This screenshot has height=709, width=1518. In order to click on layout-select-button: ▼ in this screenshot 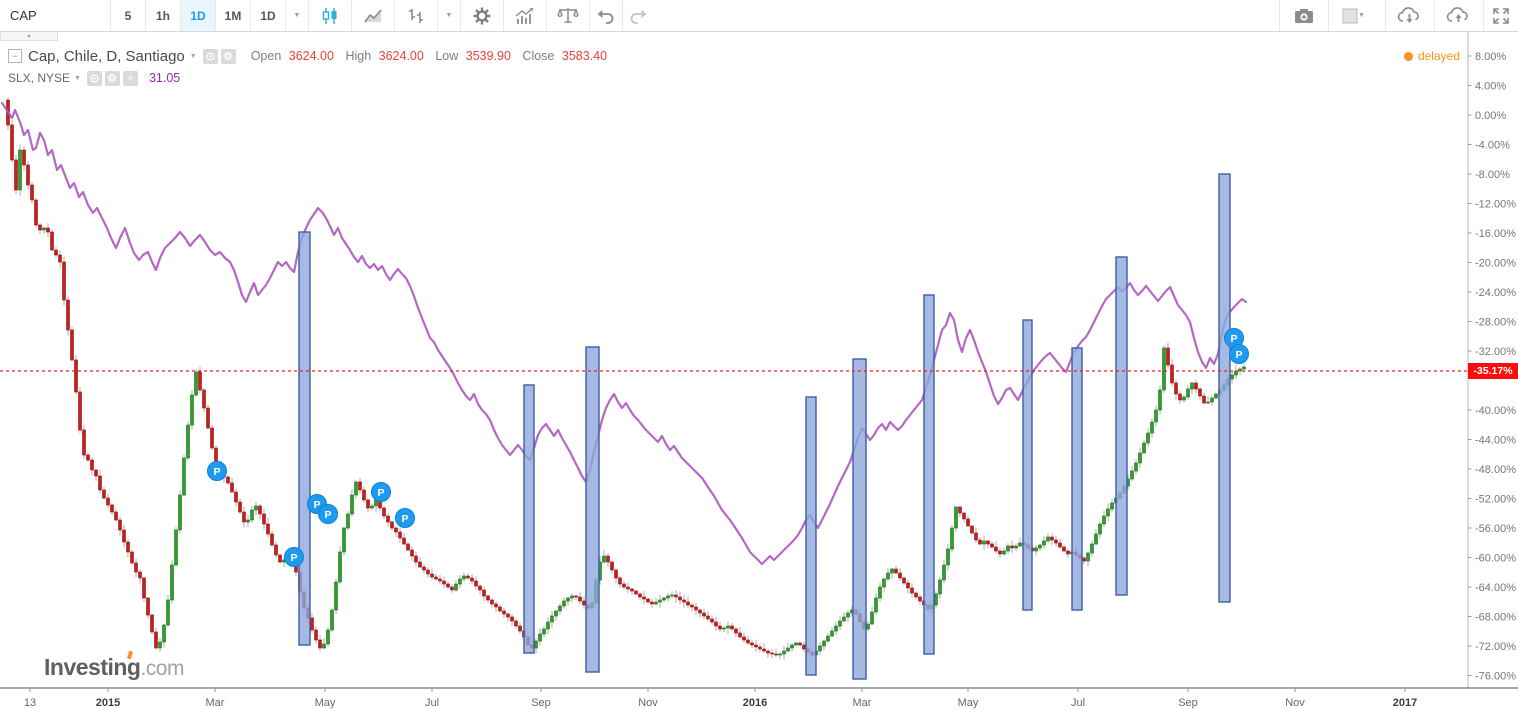, I will do `click(1356, 15)`.